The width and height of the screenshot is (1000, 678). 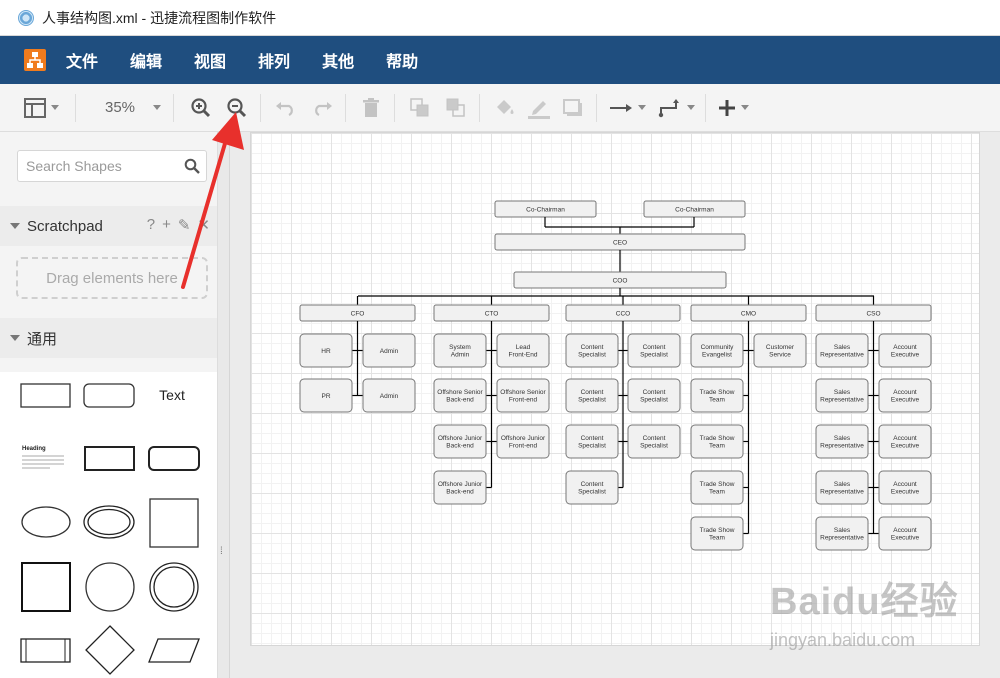 I want to click on search-input, so click(x=98, y=166).